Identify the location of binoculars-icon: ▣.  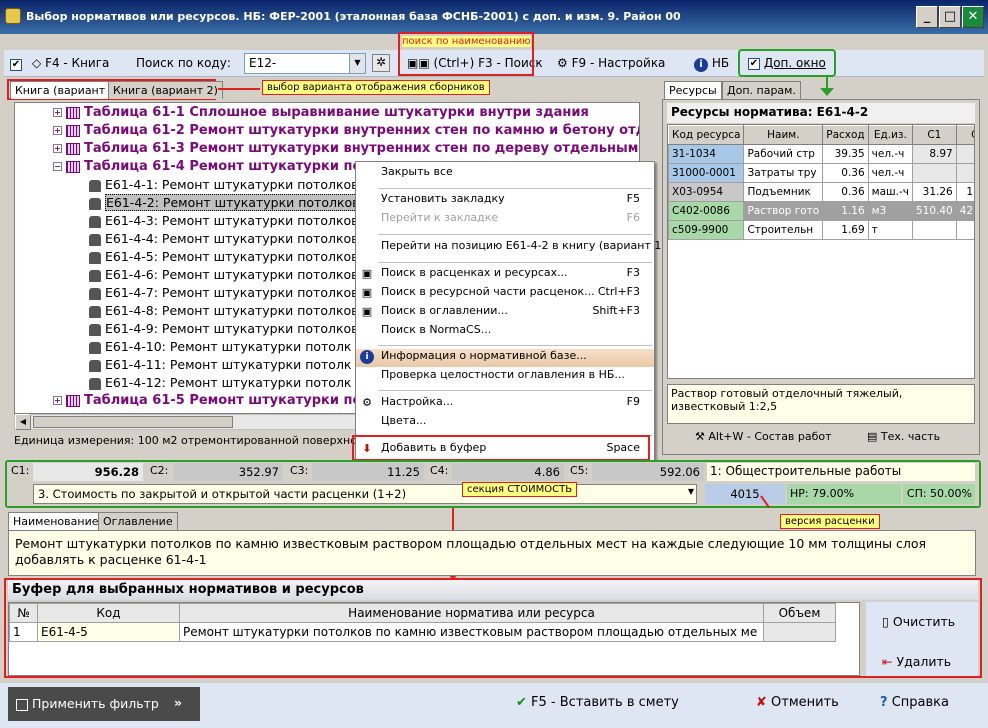
(367, 292).